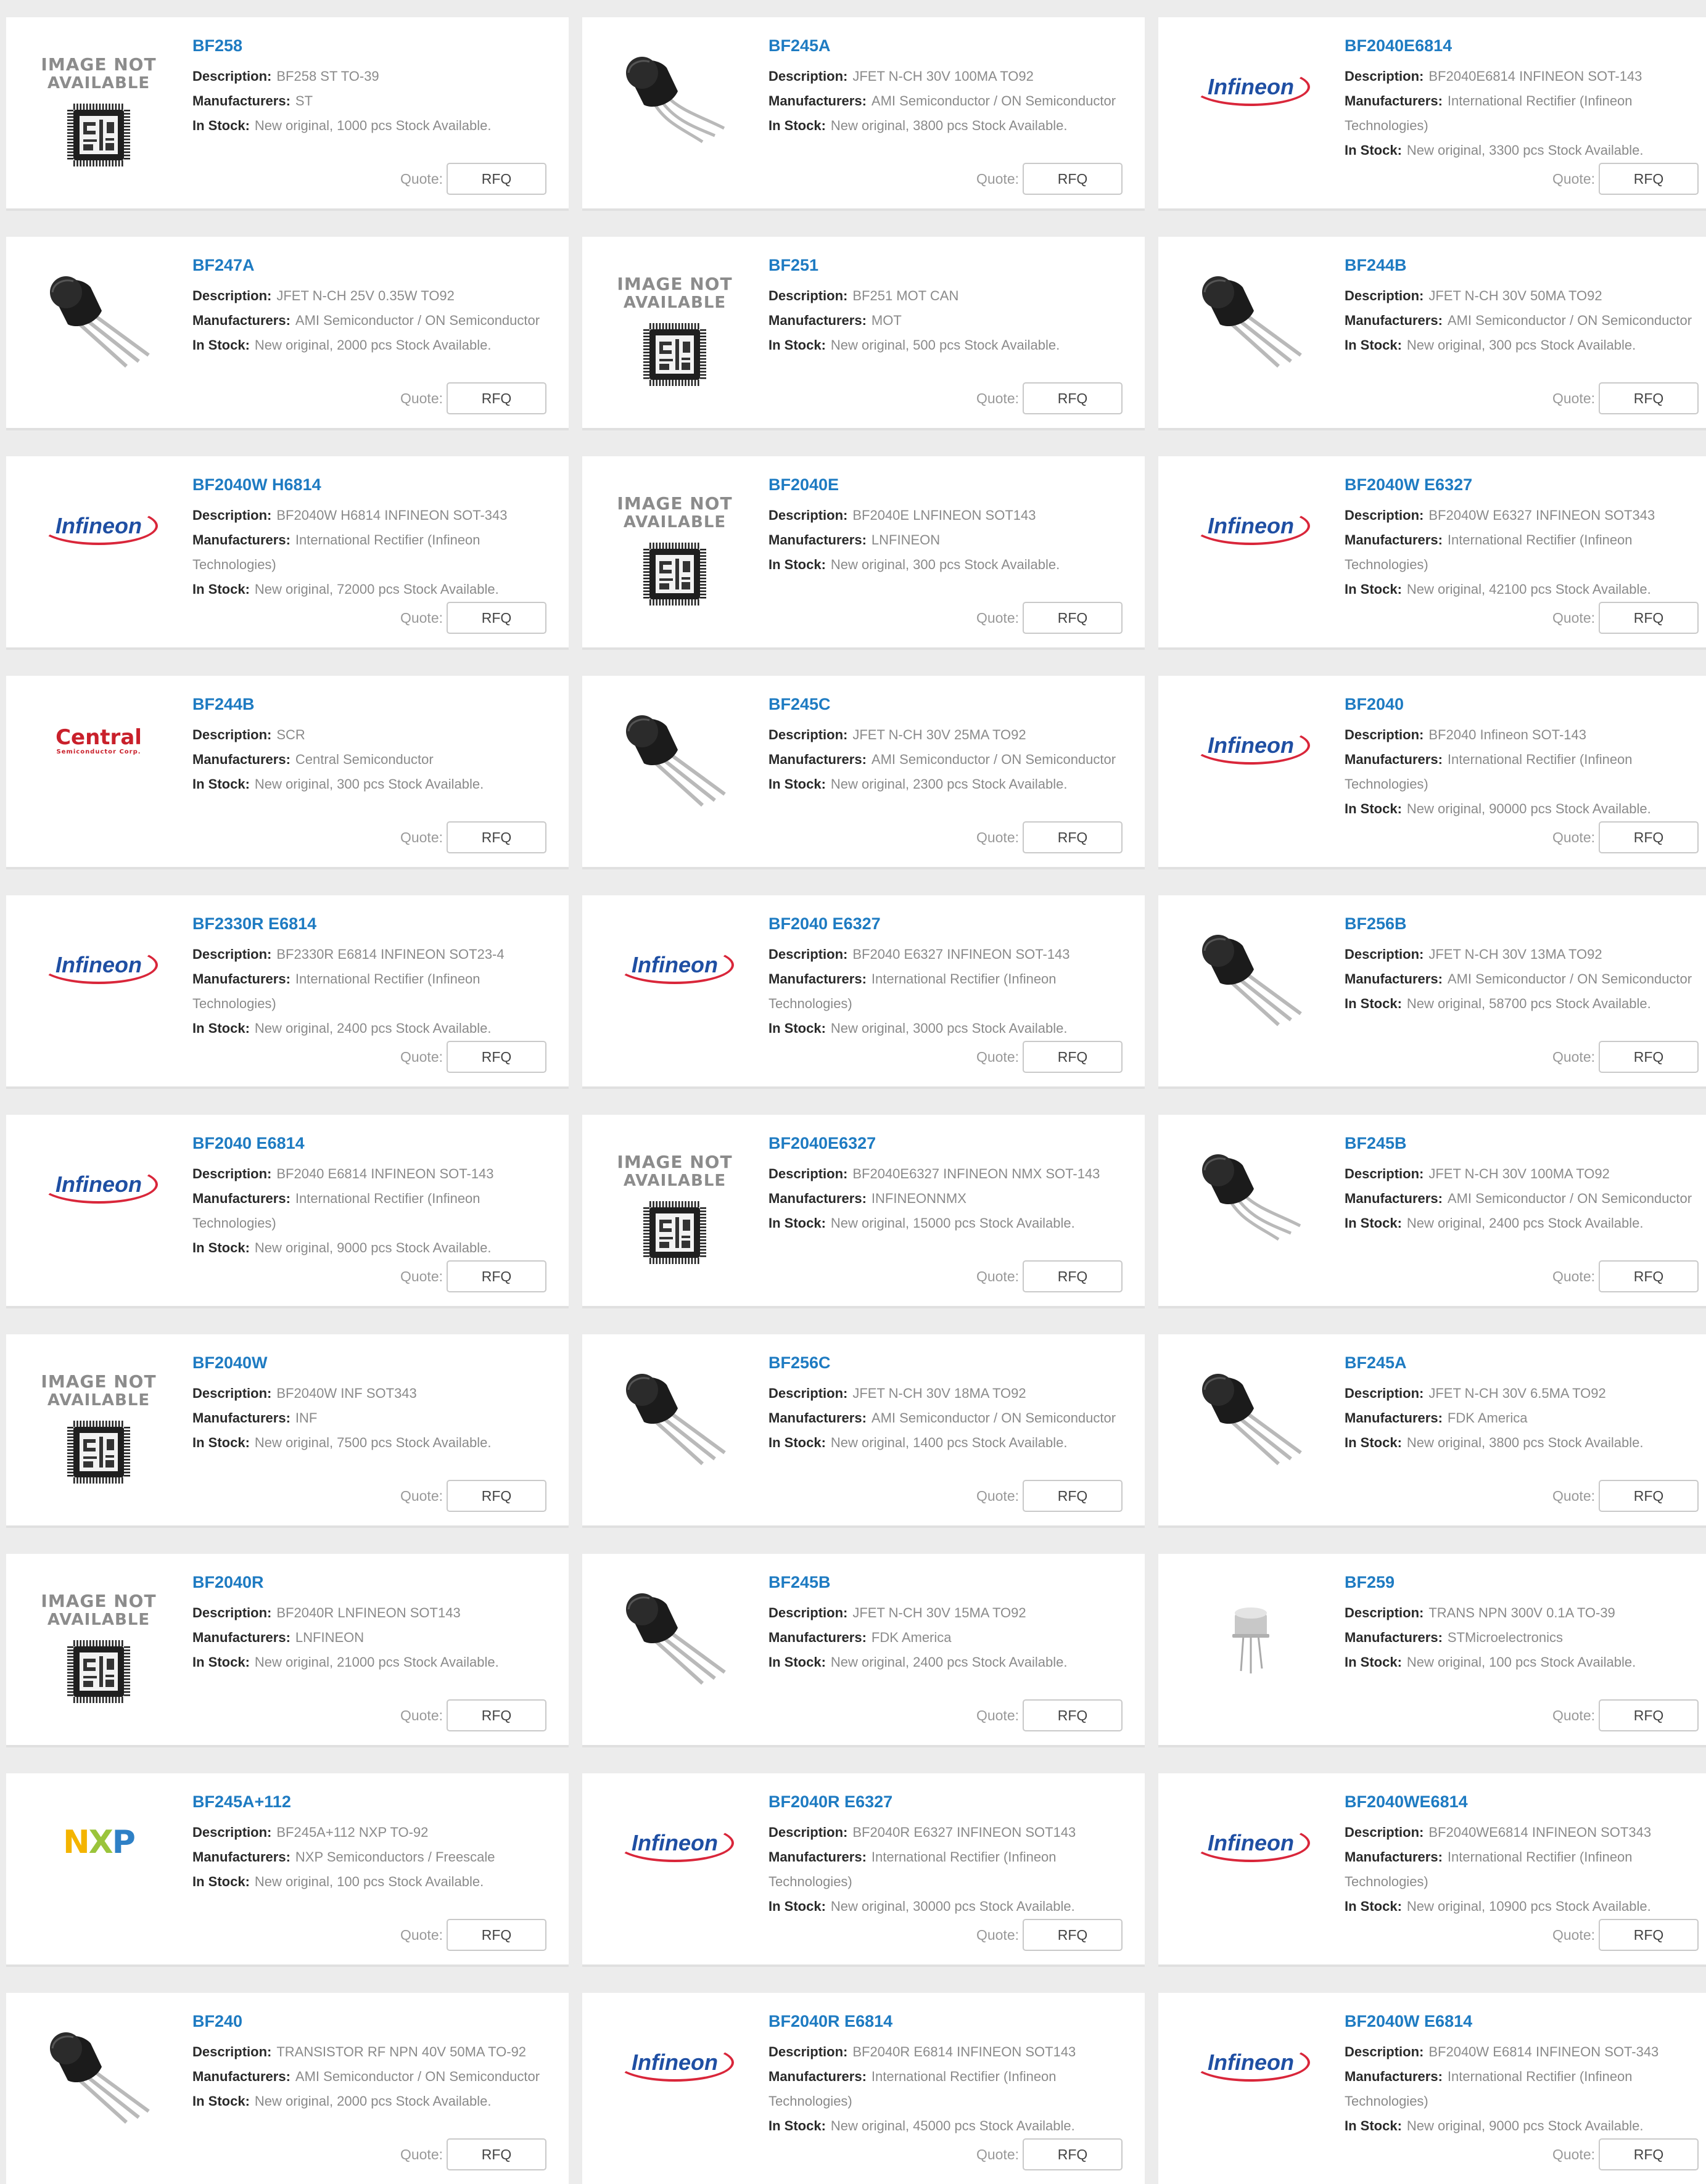 This screenshot has height=2184, width=1706. What do you see at coordinates (1525, 1832) in the screenshot?
I see `description-row: Description: BF2040WE6814 INFINEON SOT343` at bounding box center [1525, 1832].